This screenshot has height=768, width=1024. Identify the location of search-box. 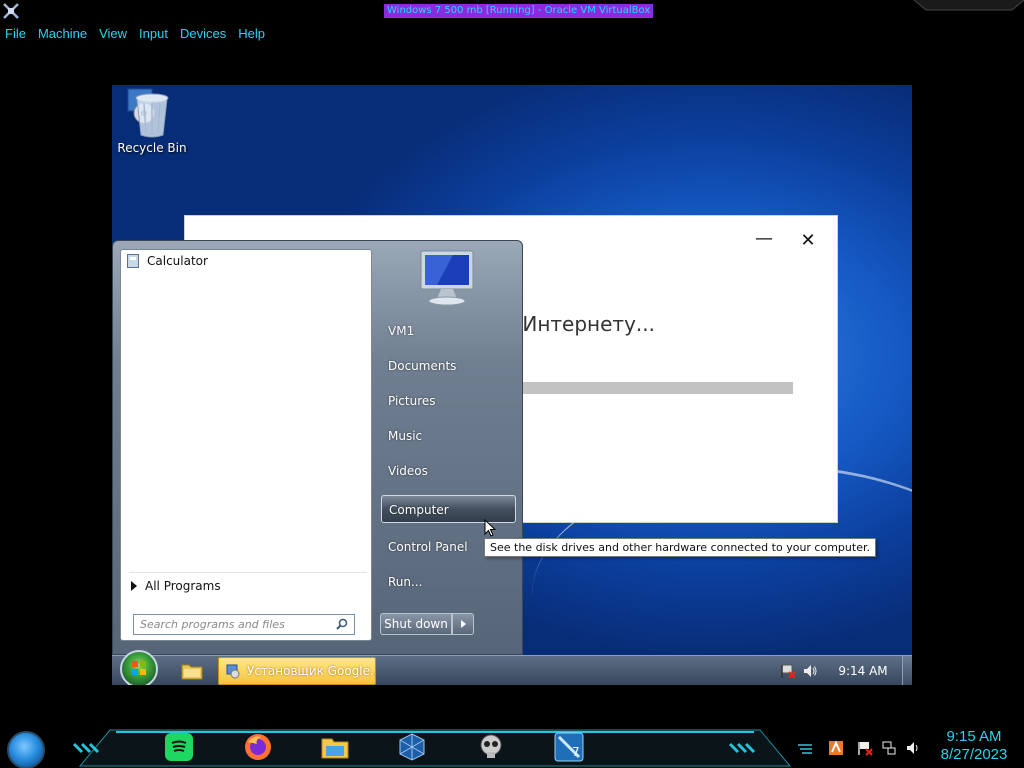
(244, 624).